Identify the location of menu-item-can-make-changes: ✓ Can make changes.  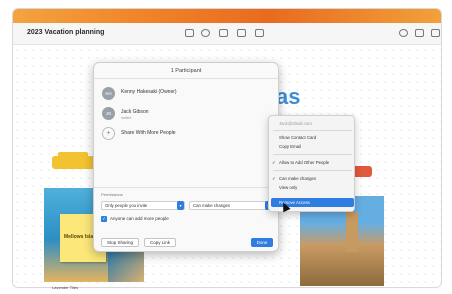
(311, 178).